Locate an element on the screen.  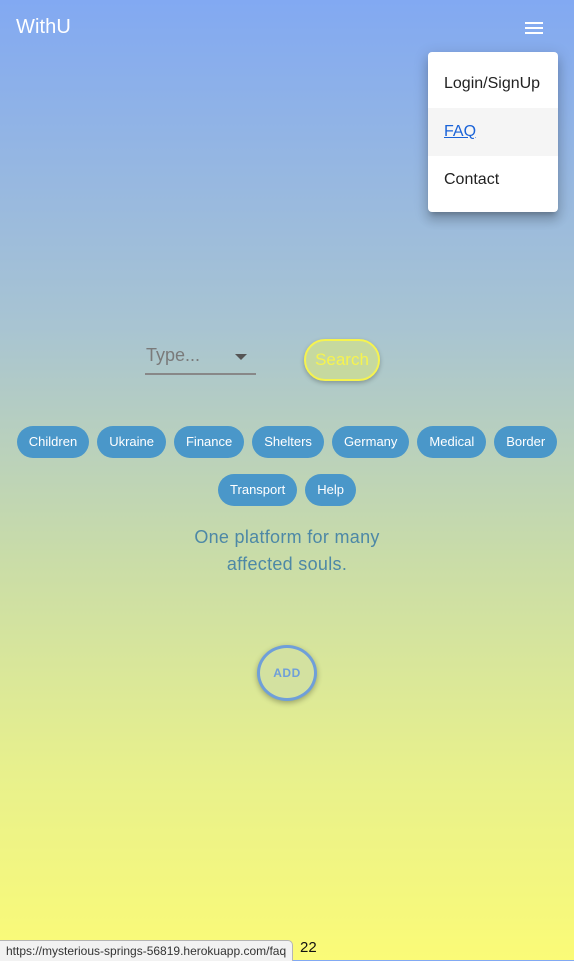
nav-dropdown-menu: Login/SignUp FAQ Contact is located at coordinates (493, 132).